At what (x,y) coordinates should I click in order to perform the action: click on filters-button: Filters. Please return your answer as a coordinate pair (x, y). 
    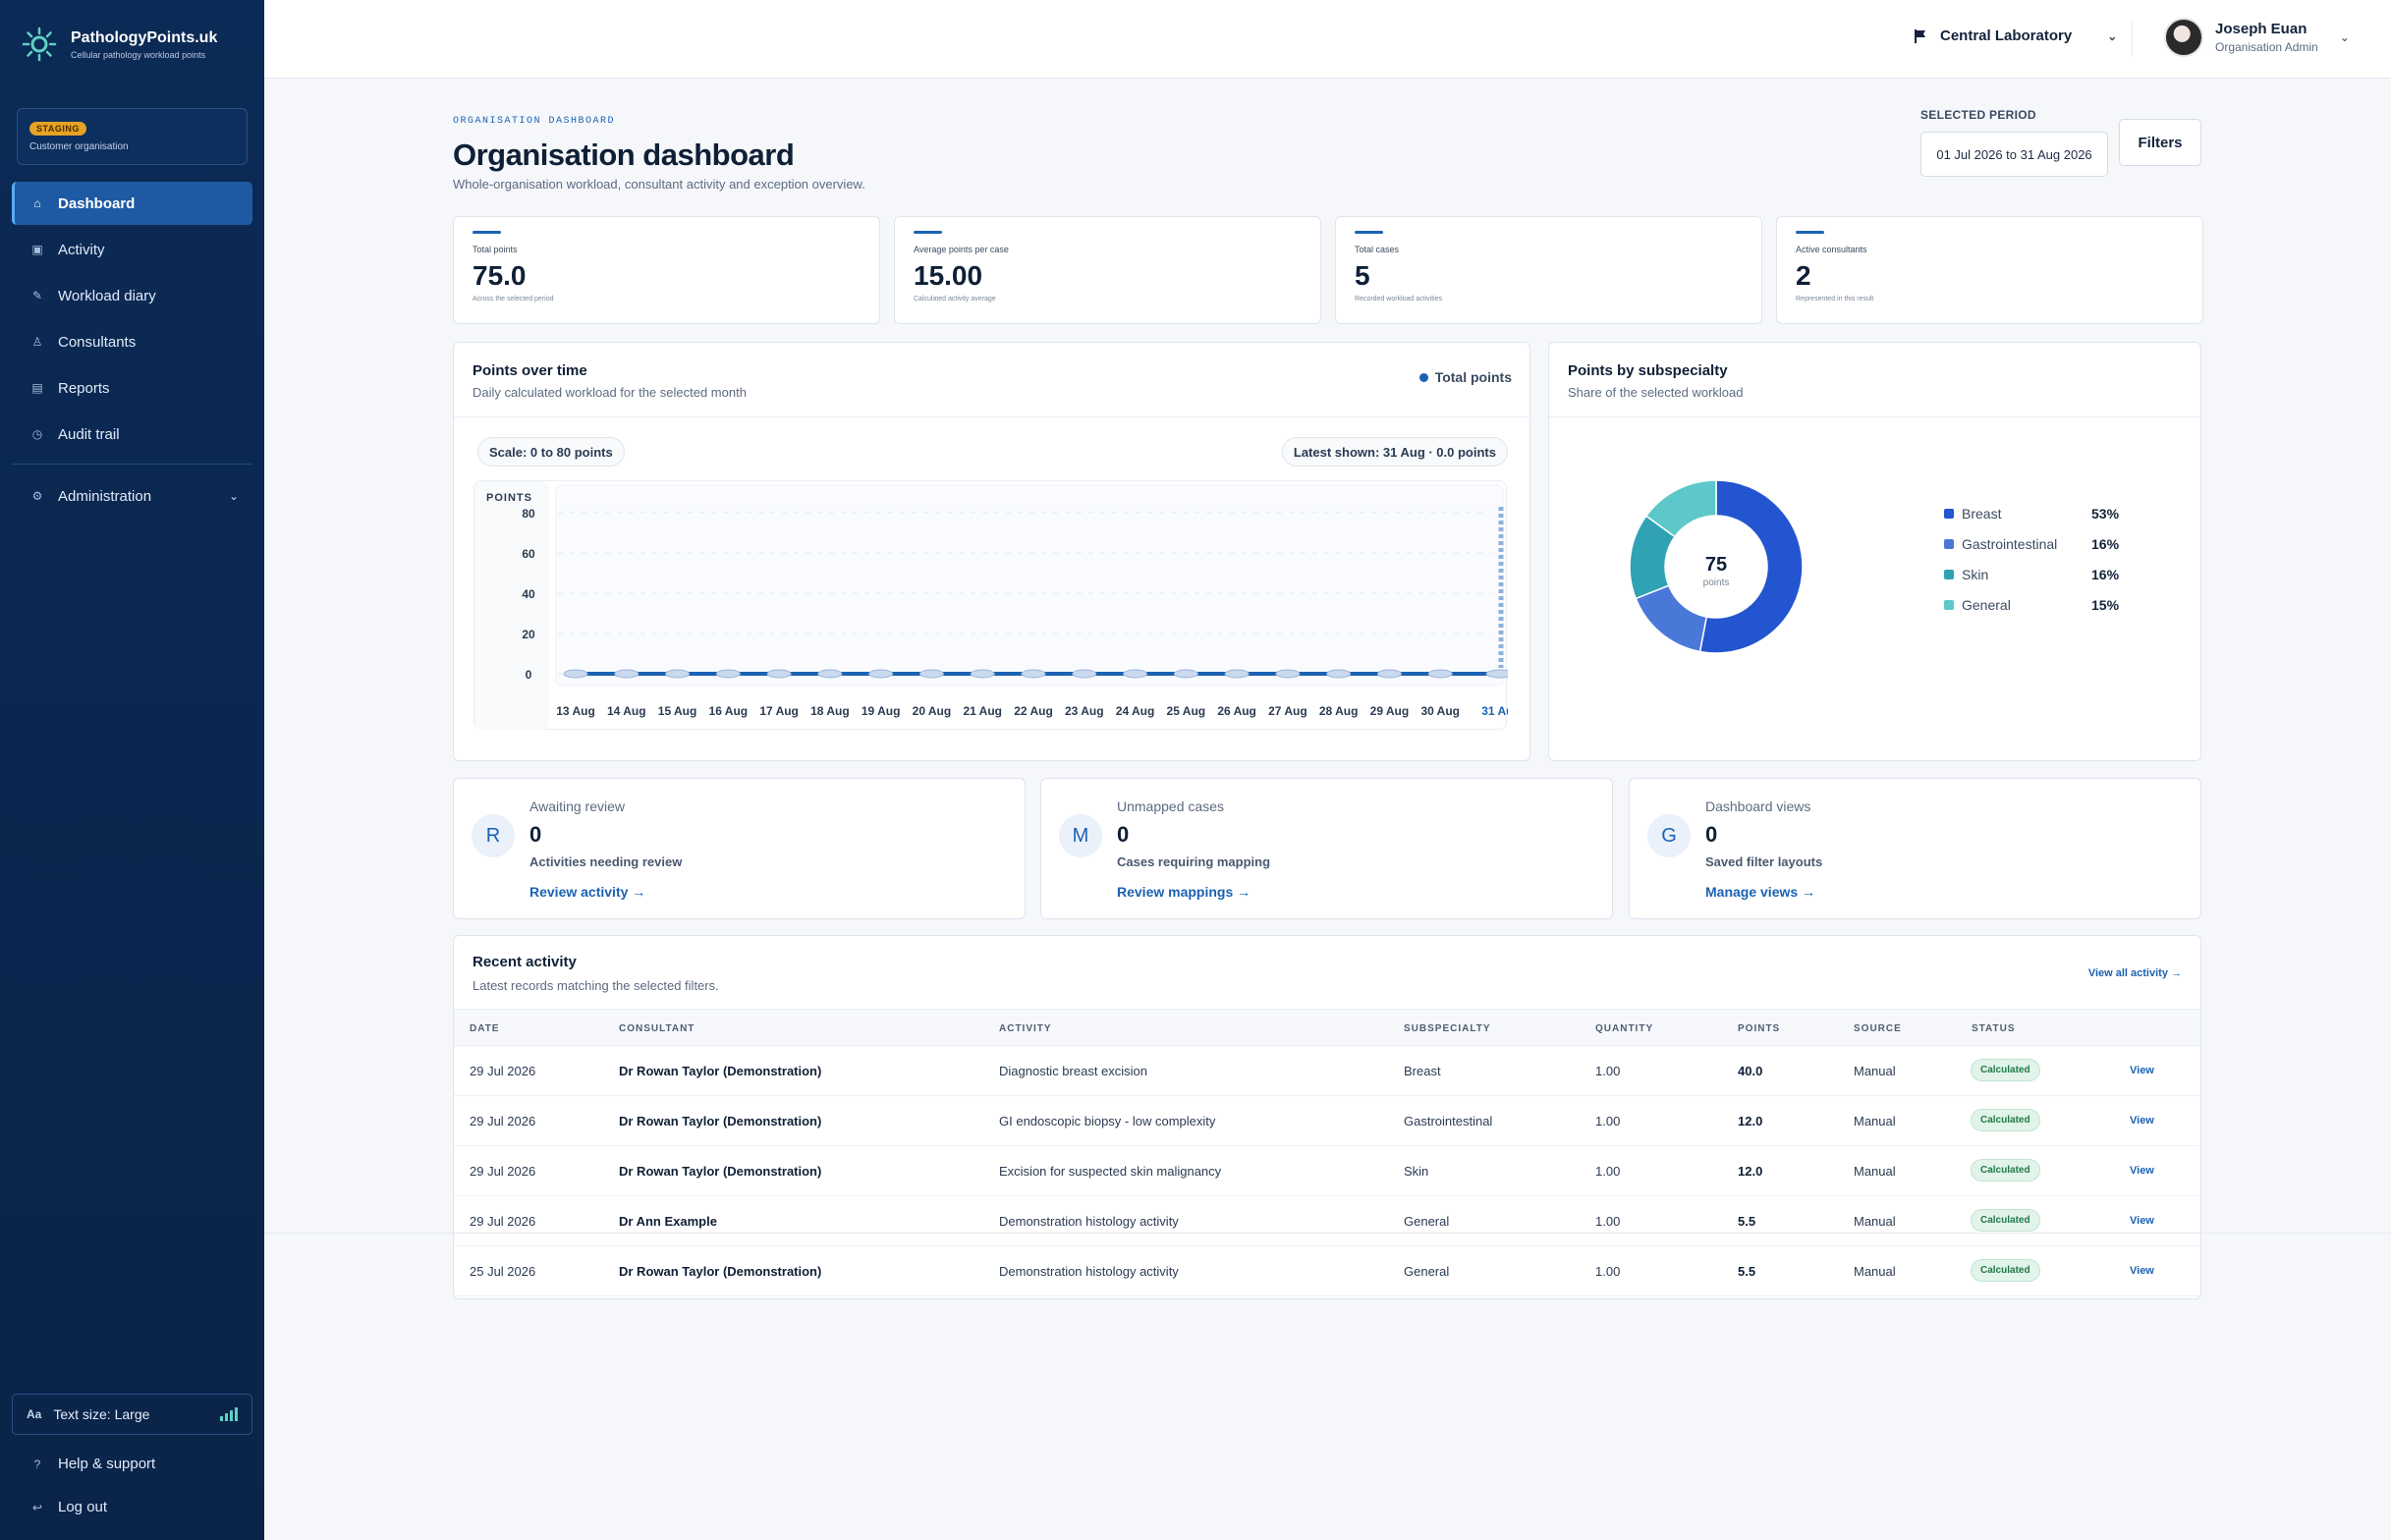
    Looking at the image, I should click on (2160, 142).